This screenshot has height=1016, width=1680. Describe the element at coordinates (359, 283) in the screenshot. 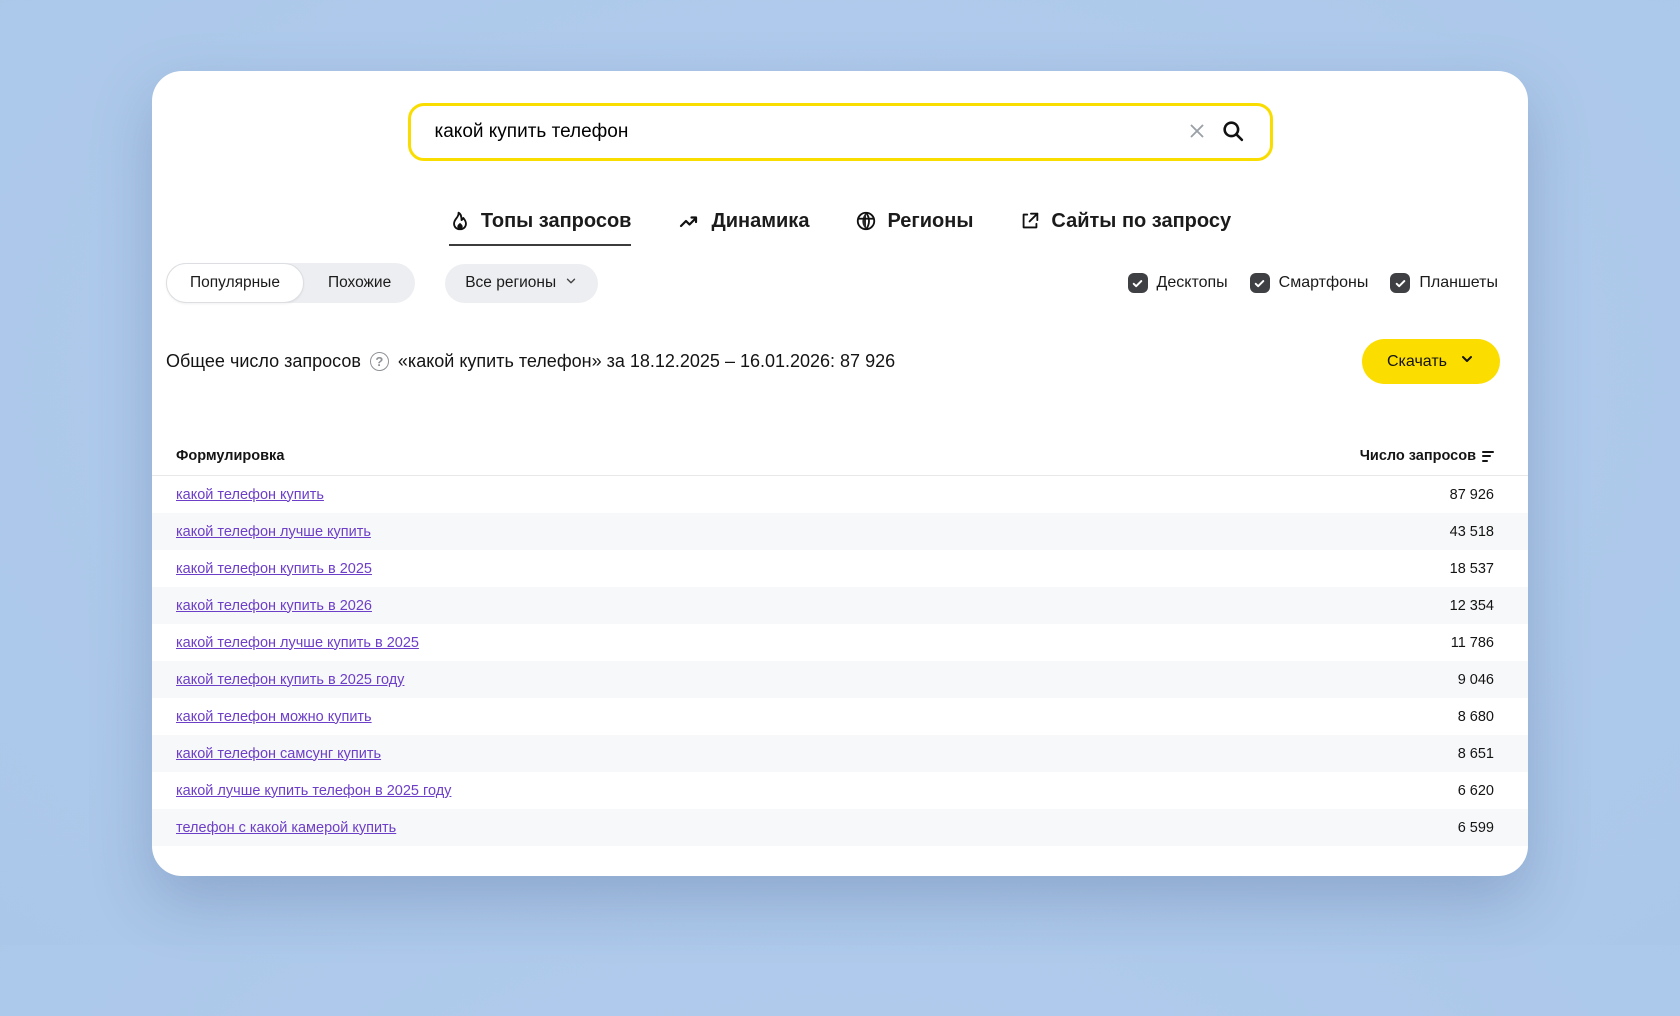

I see `toggle-similar: Похожие` at that location.